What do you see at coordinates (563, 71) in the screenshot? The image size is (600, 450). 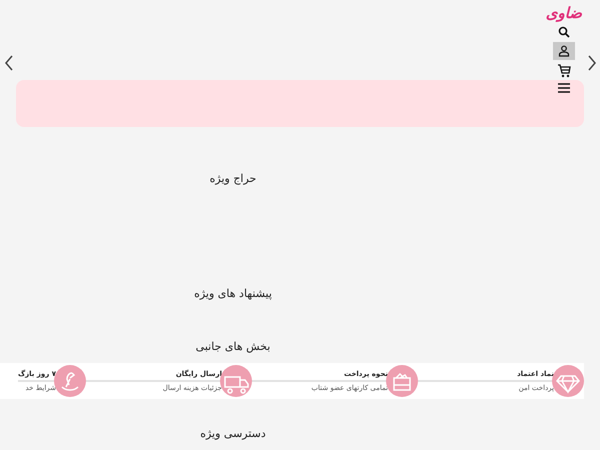 I see `cart-icon` at bounding box center [563, 71].